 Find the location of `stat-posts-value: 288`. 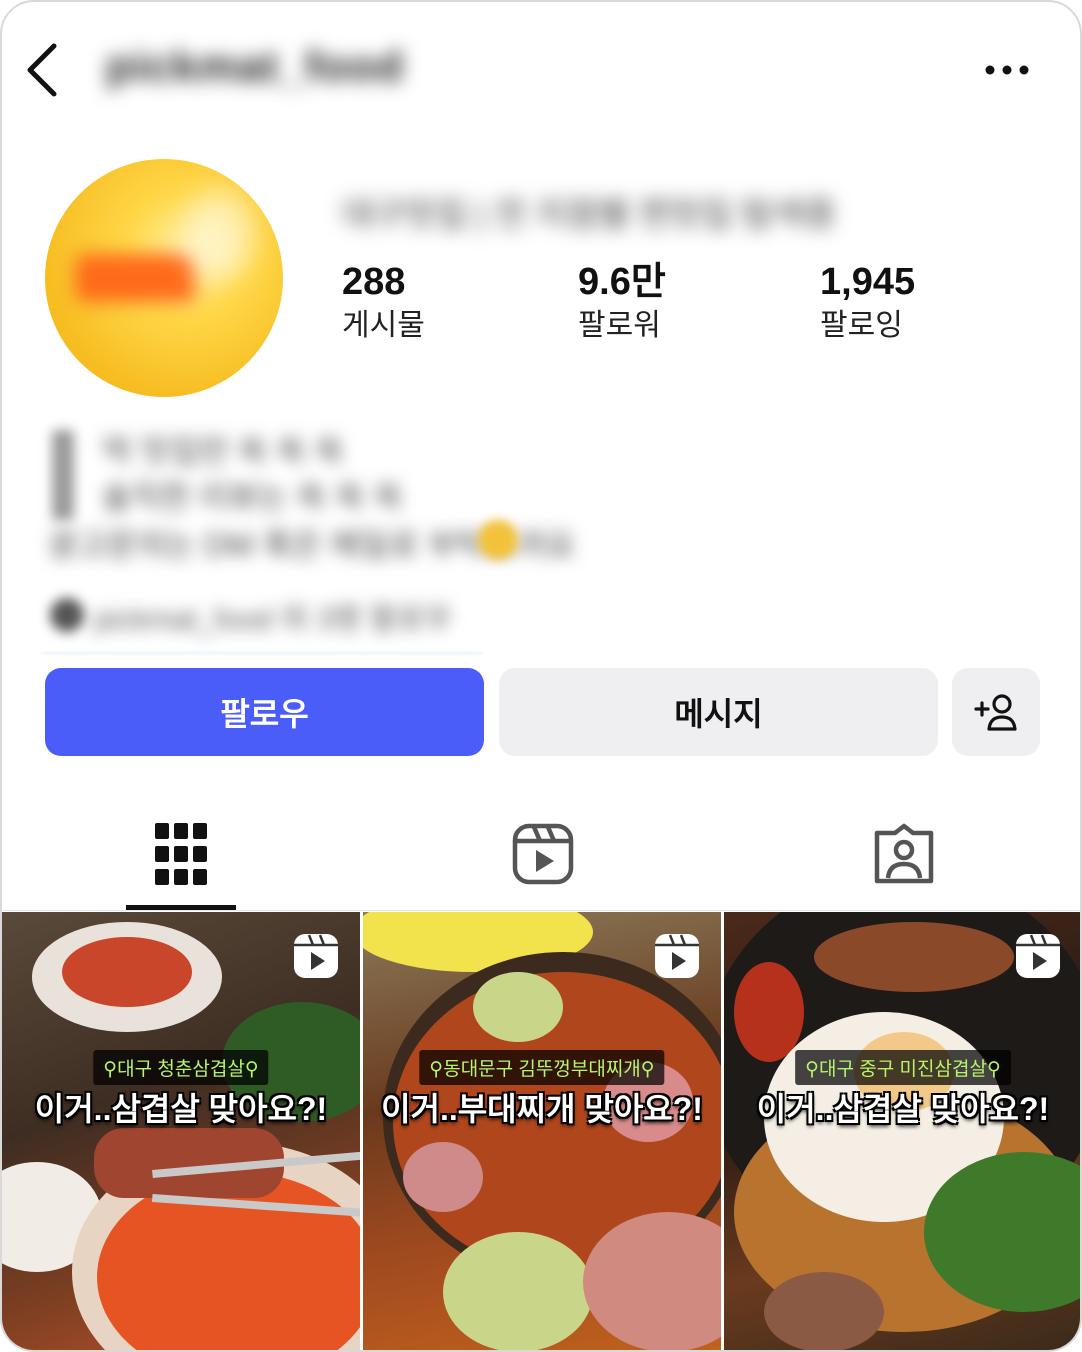

stat-posts-value: 288 is located at coordinates (374, 282).